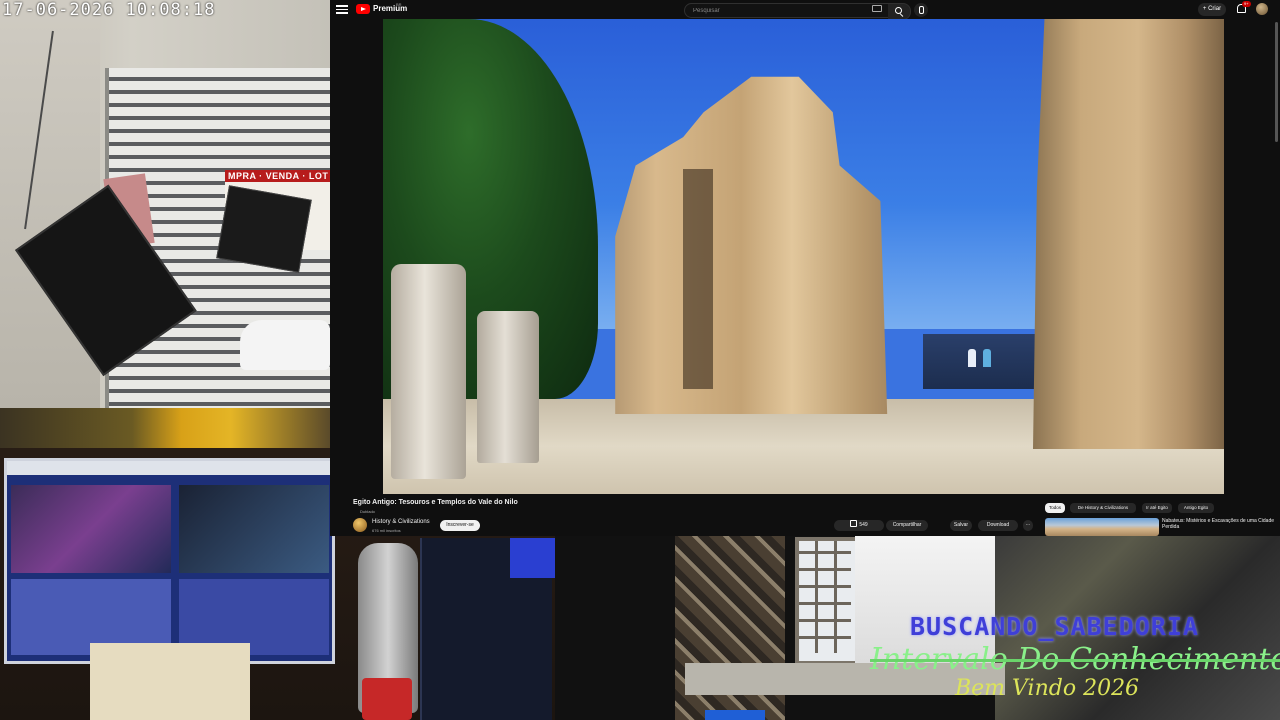 Image resolution: width=1280 pixels, height=720 pixels. What do you see at coordinates (386, 530) in the screenshot?
I see `subscriber-count: 676 mil inscritos` at bounding box center [386, 530].